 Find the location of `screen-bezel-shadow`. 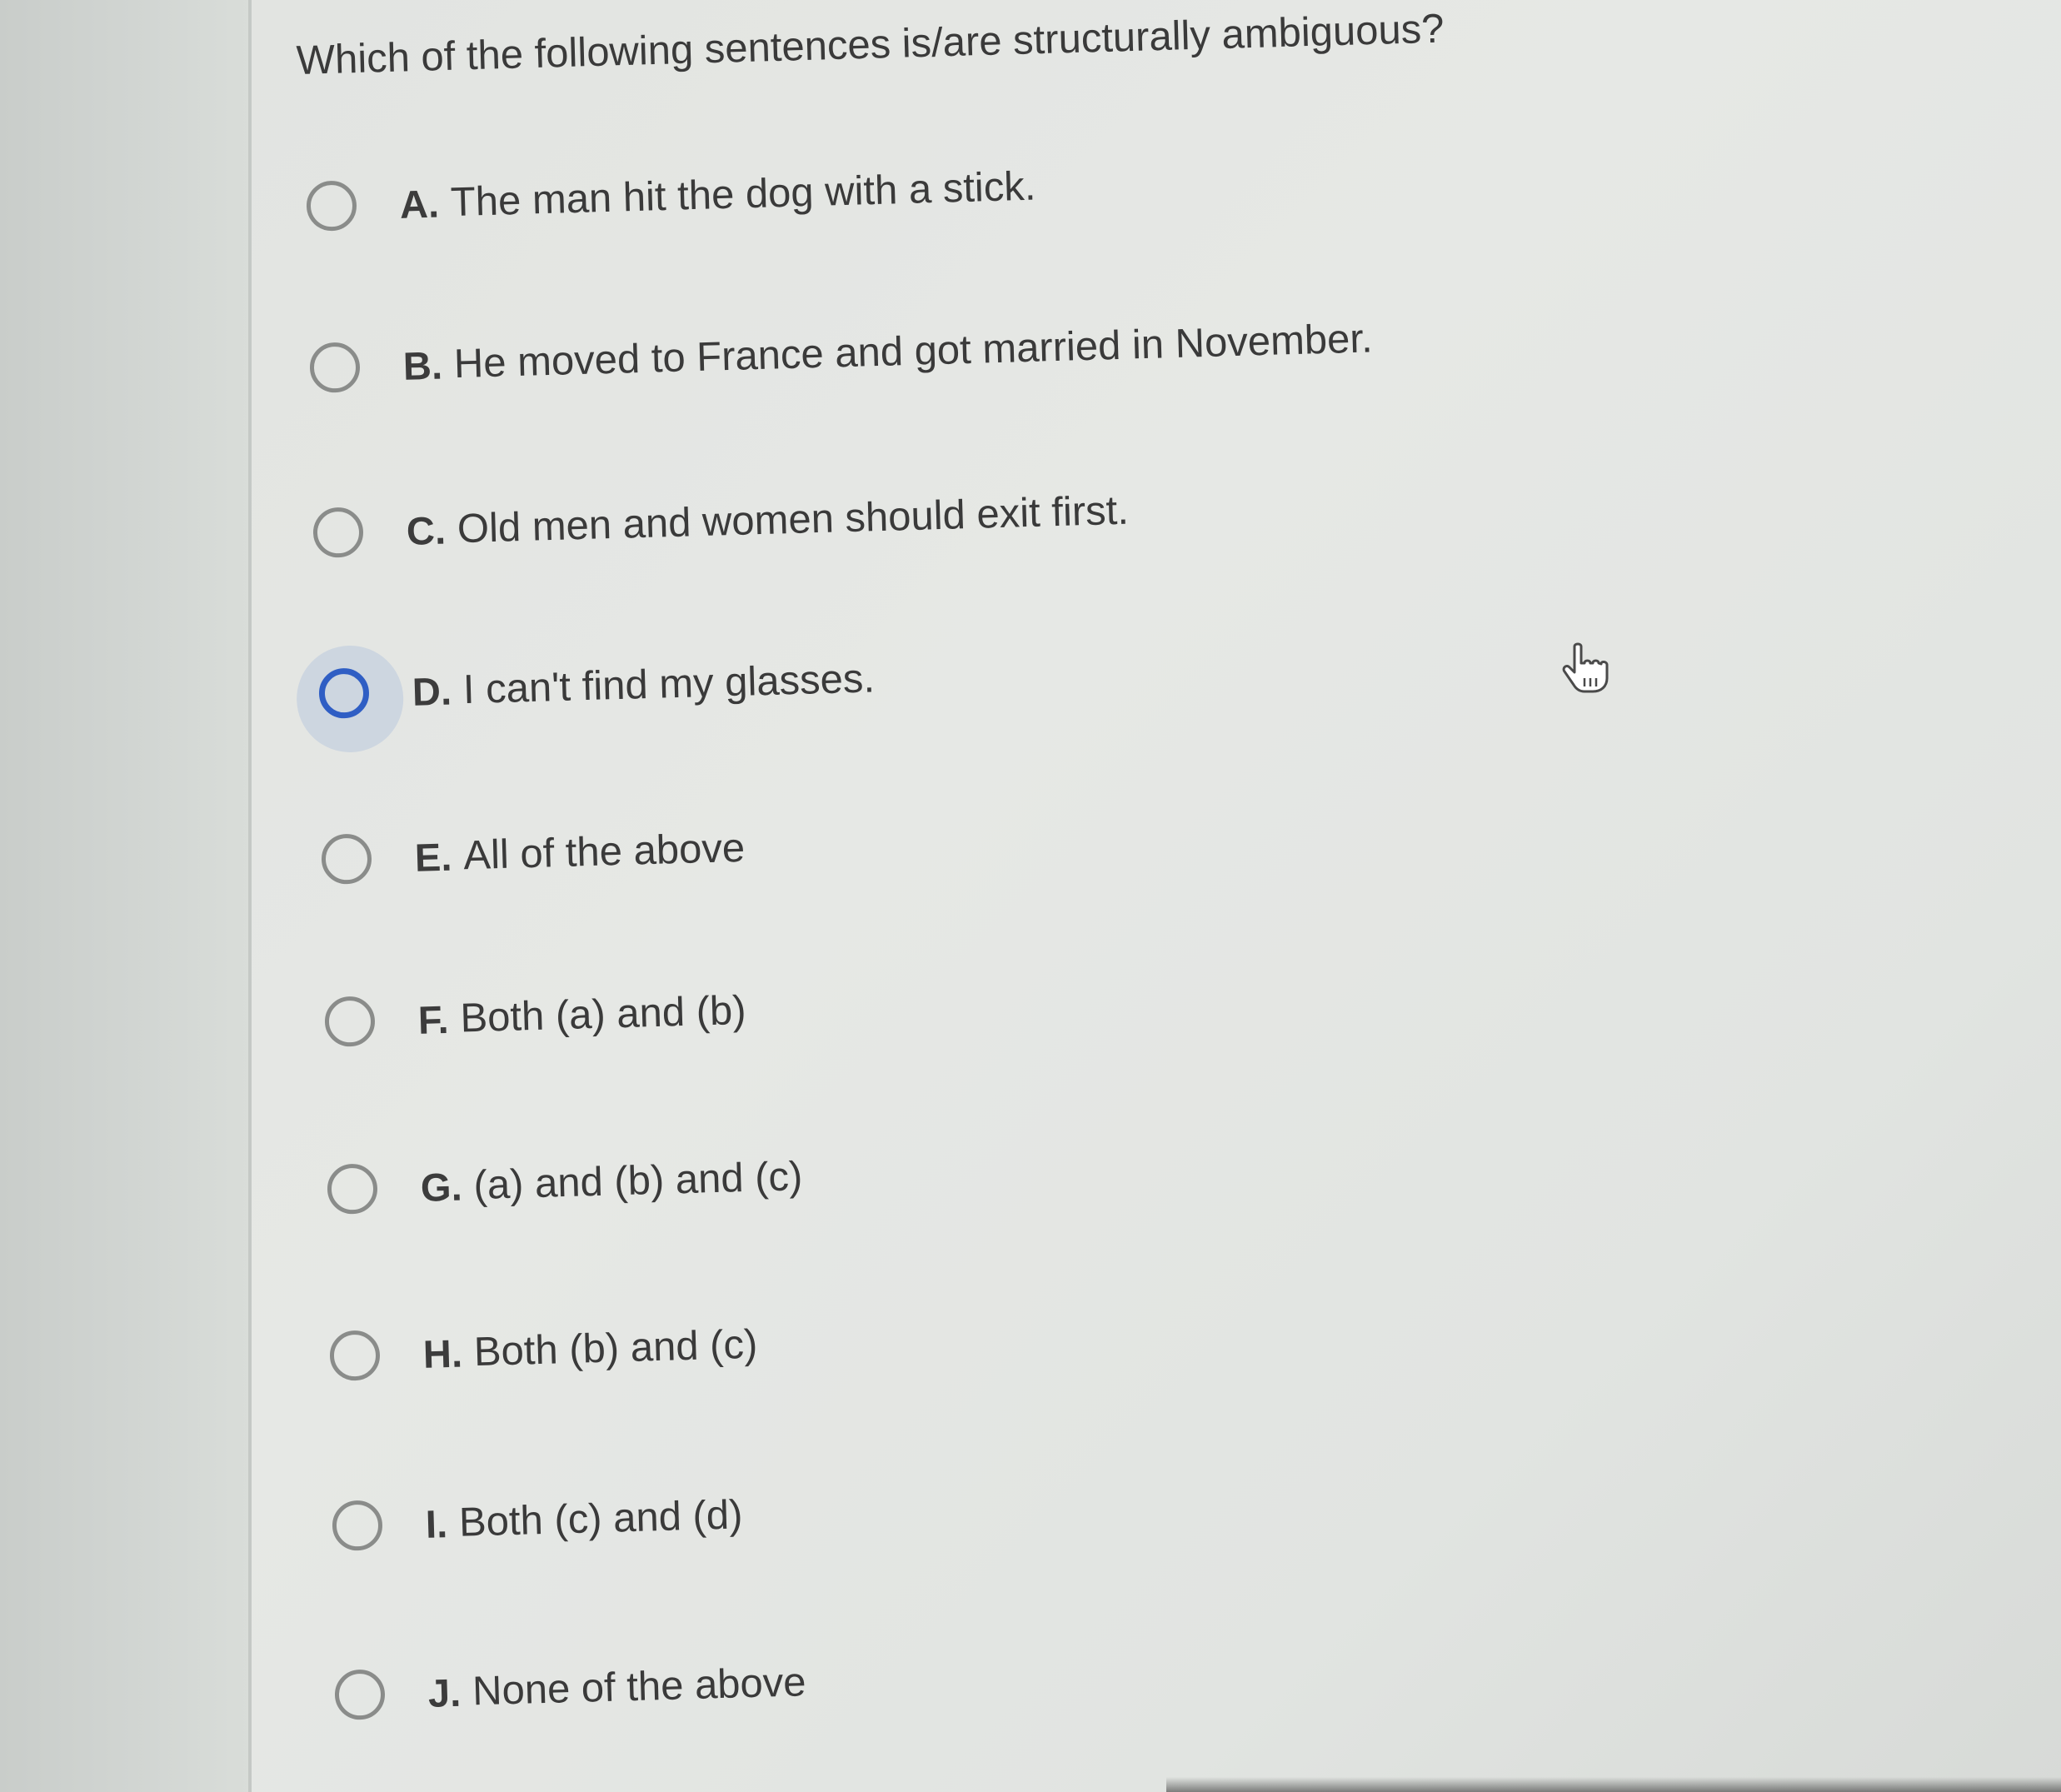

screen-bezel-shadow is located at coordinates (1613, 1784).